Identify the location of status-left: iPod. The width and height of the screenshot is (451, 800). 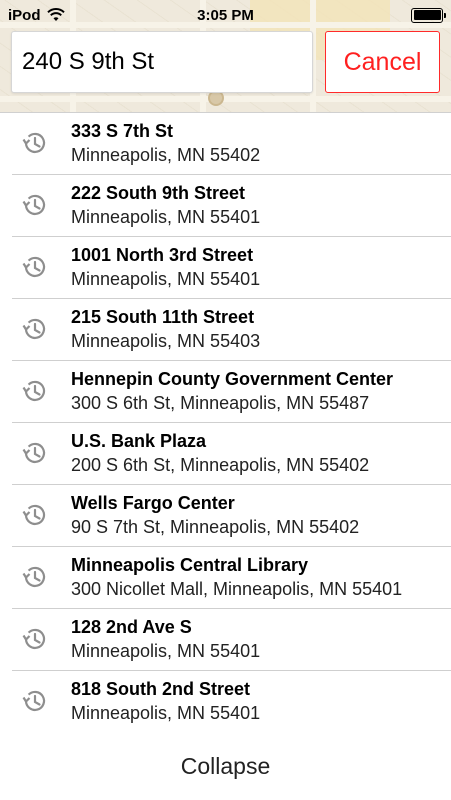
(36, 15).